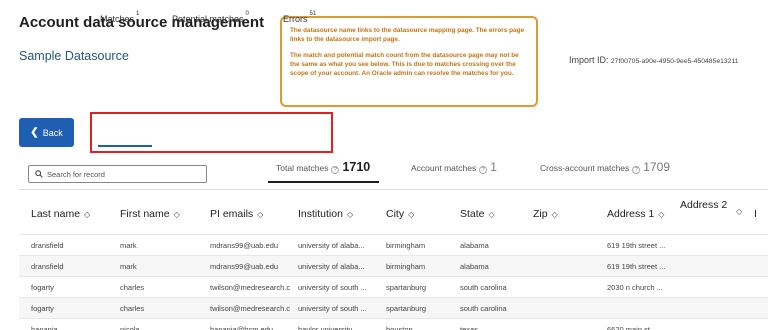 The height and width of the screenshot is (330, 768). I want to click on cross-account-matches-value: 1709, so click(656, 167).